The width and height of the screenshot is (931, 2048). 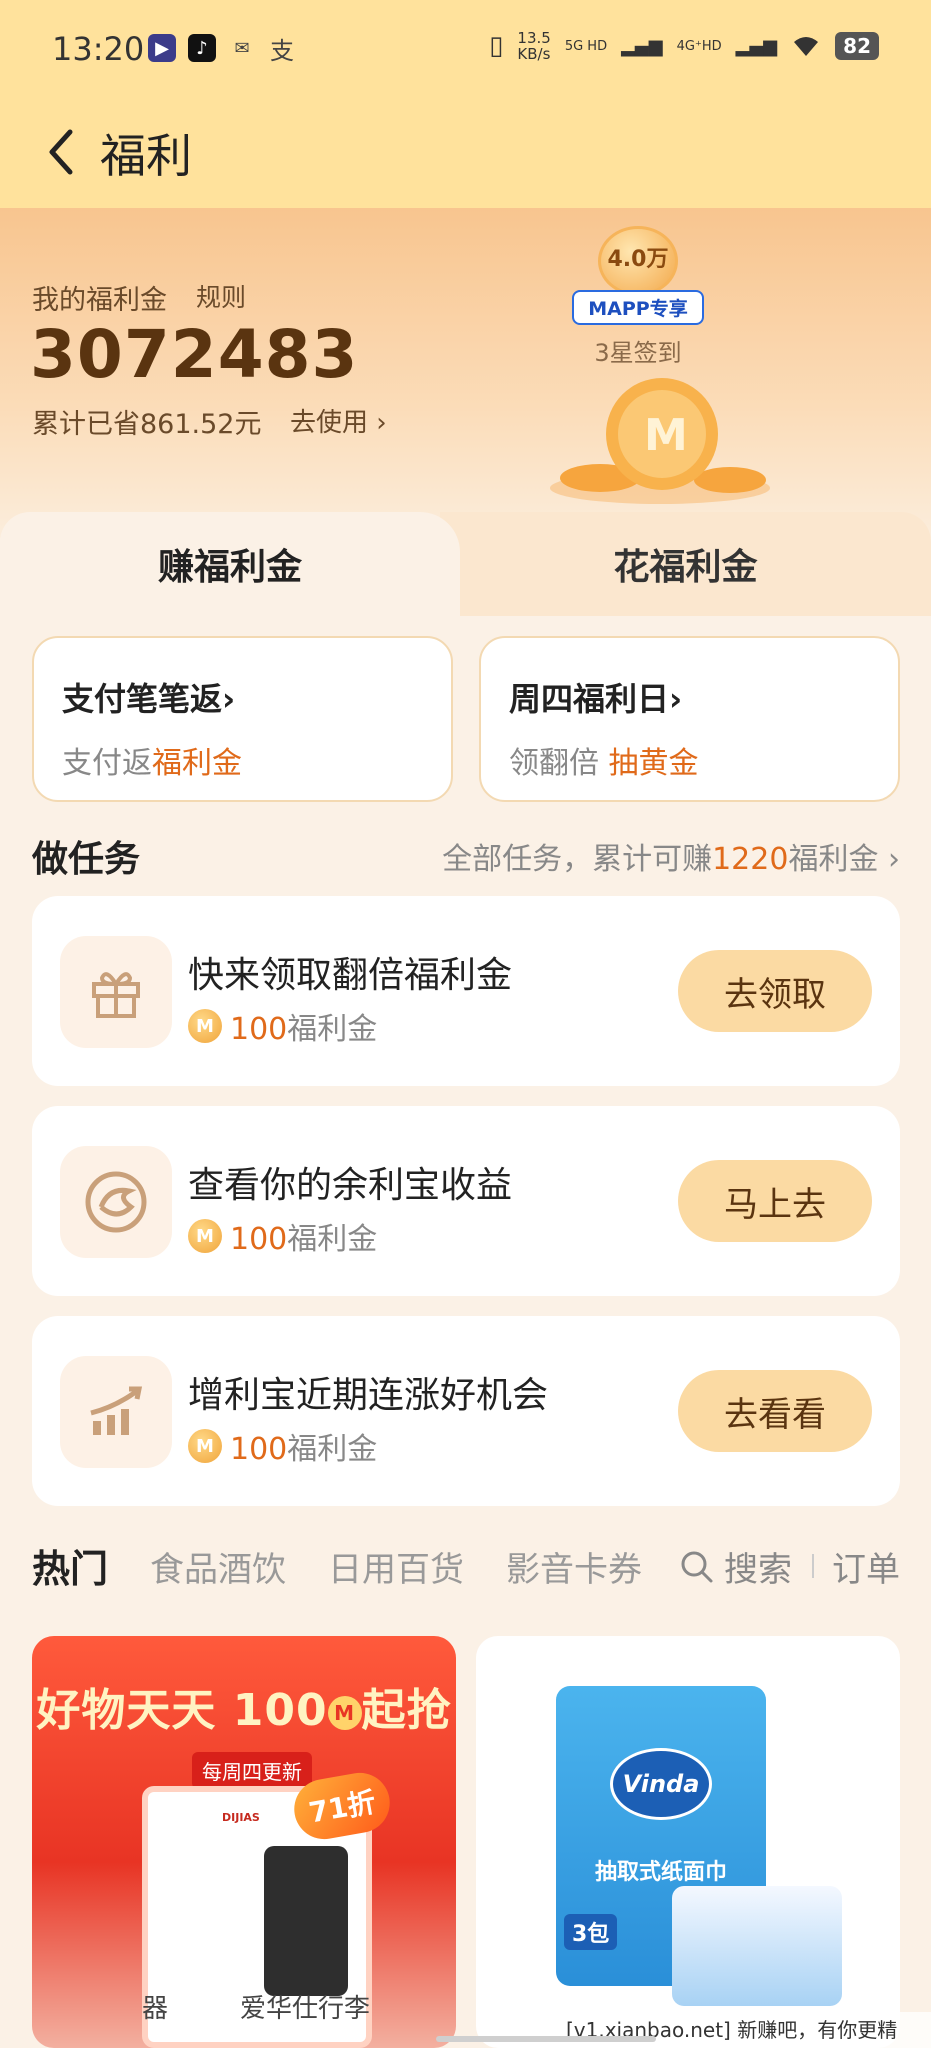 I want to click on status-right: ▯ 13.5 KB/s 5G HD ▂▄▆ 4G⁺HD ▂▄▆ 82, so click(x=684, y=46).